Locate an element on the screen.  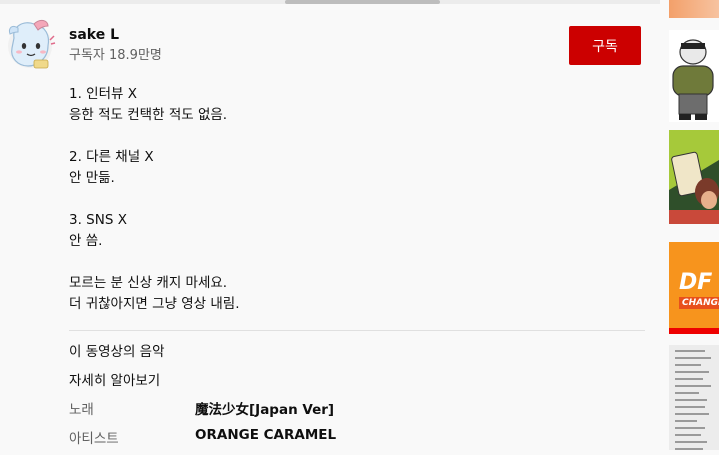
subscribe-button: 구독 is located at coordinates (605, 45).